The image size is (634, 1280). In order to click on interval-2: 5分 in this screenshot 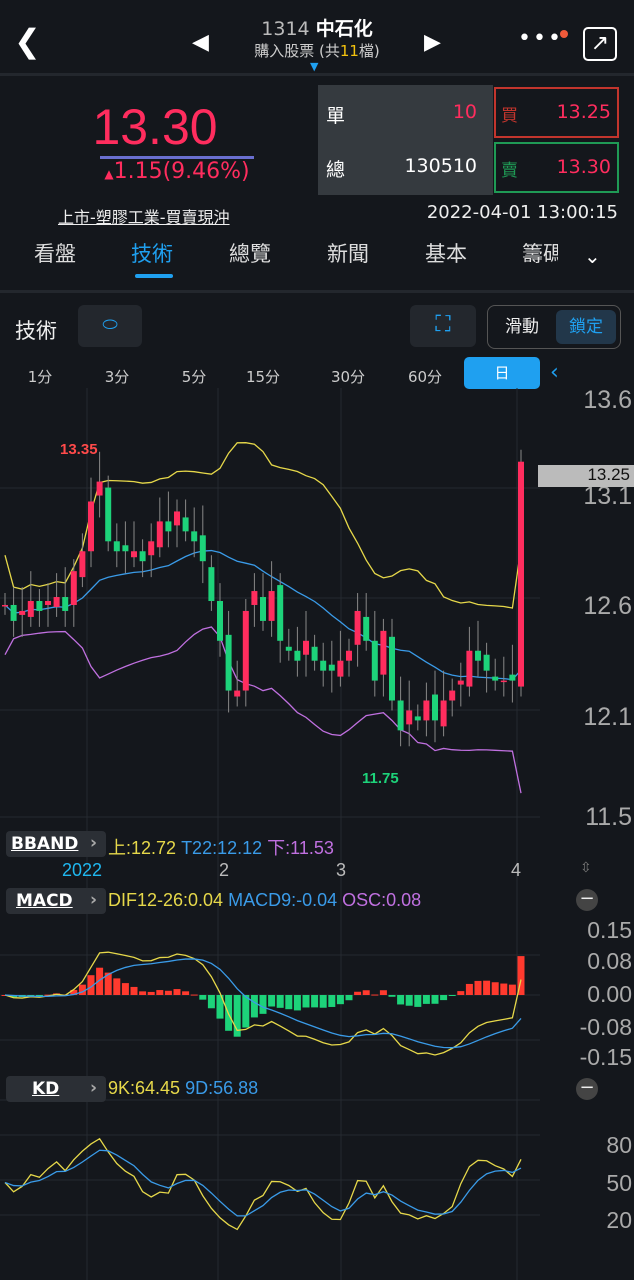, I will do `click(194, 376)`.